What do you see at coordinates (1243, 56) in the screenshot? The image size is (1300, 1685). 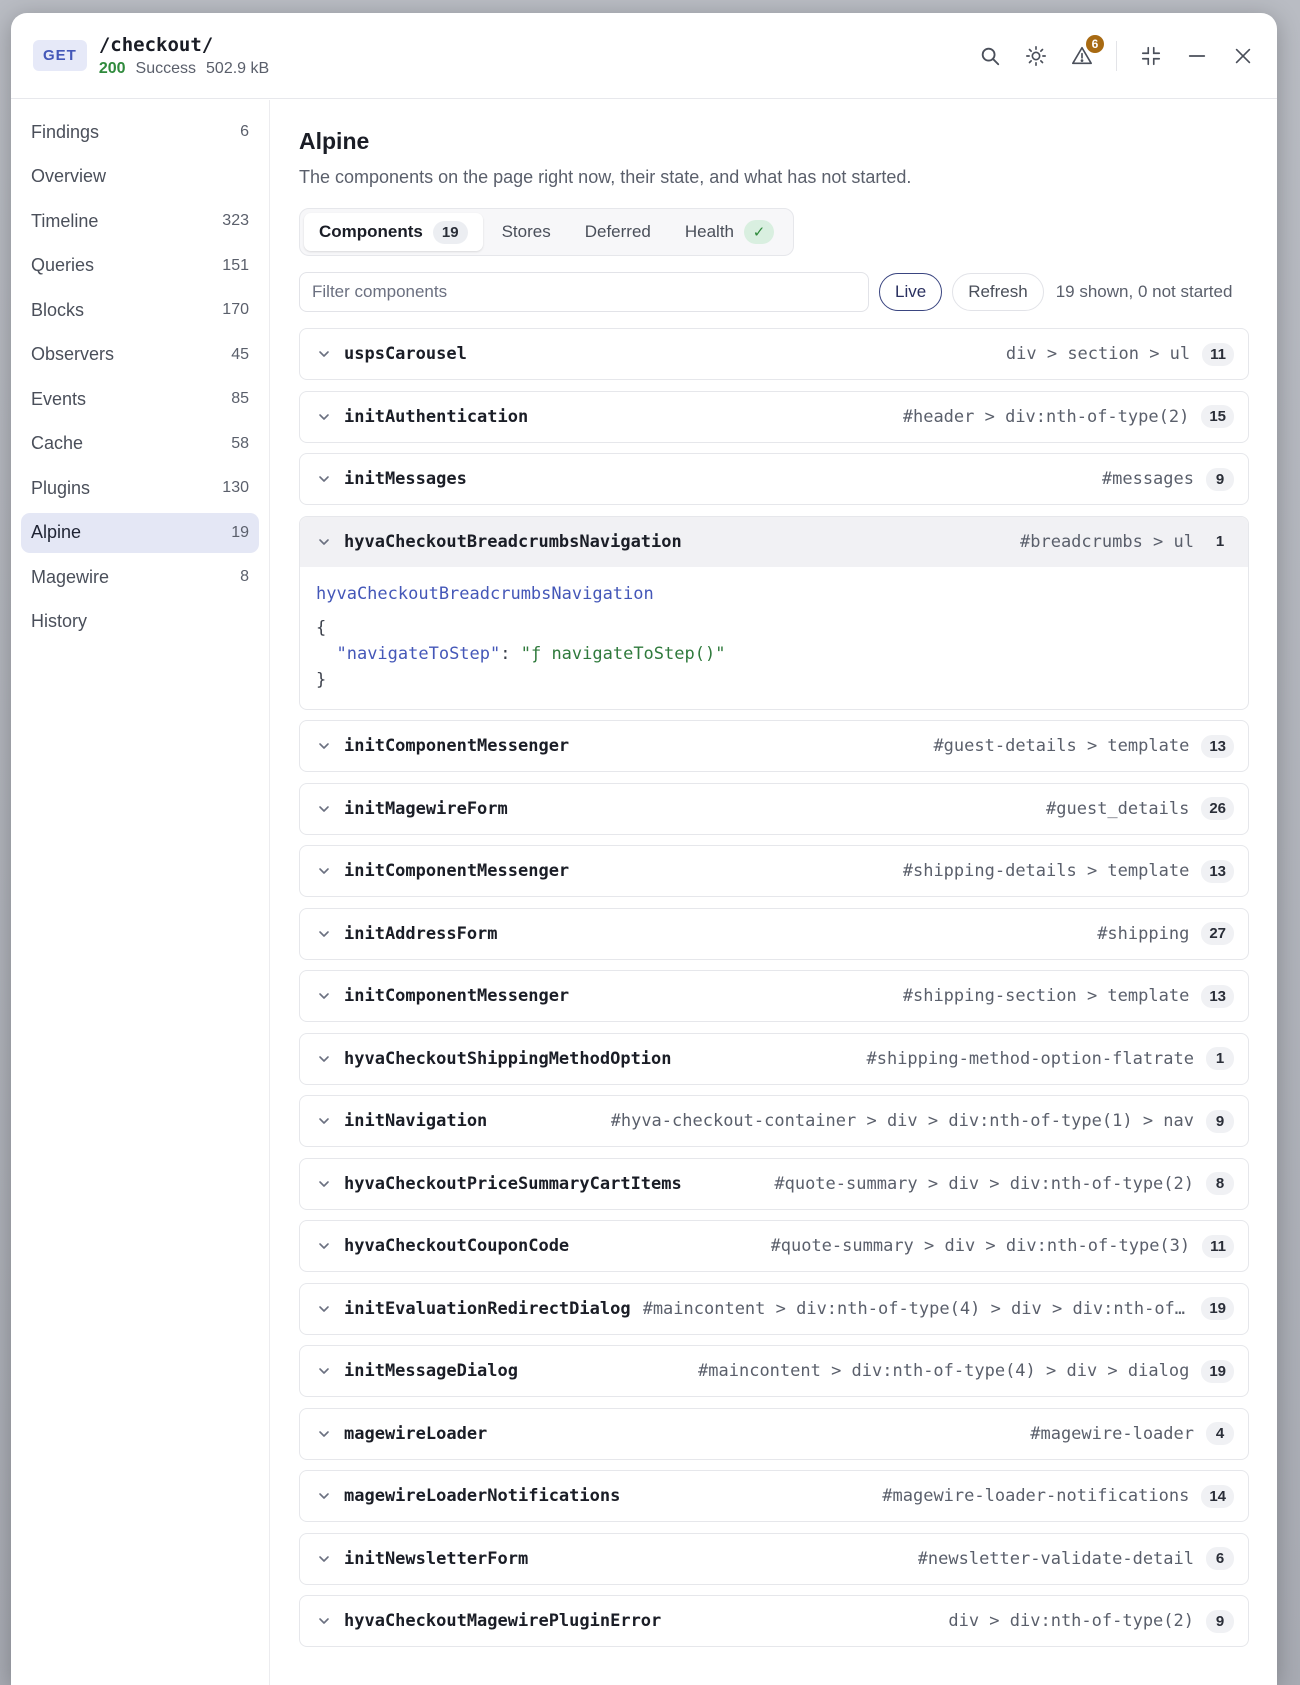 I see `close-icon` at bounding box center [1243, 56].